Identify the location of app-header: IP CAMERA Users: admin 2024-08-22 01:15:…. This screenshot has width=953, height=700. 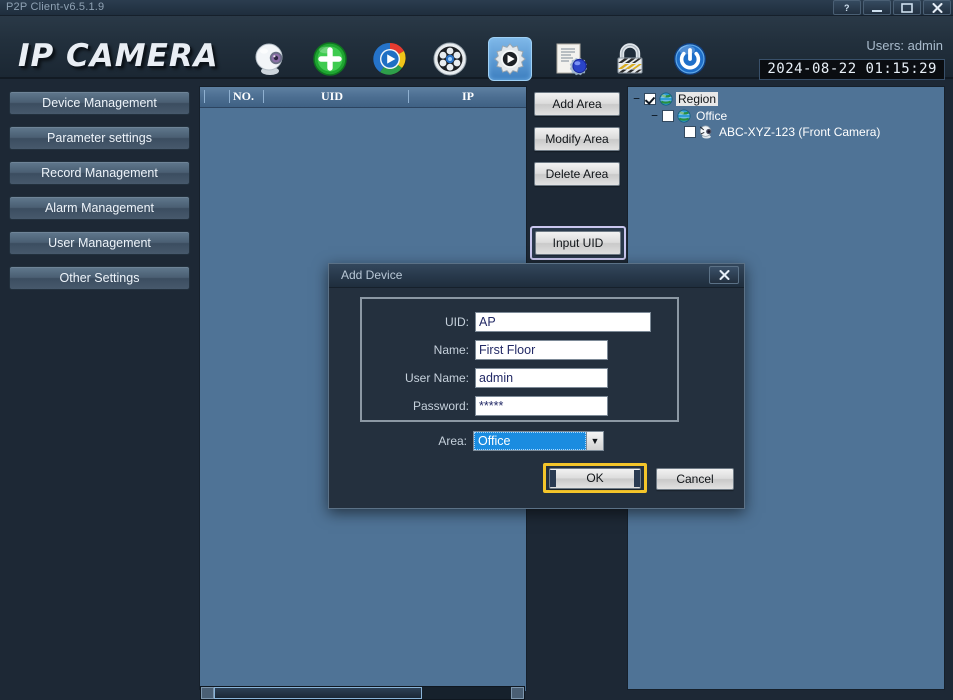
(476, 48).